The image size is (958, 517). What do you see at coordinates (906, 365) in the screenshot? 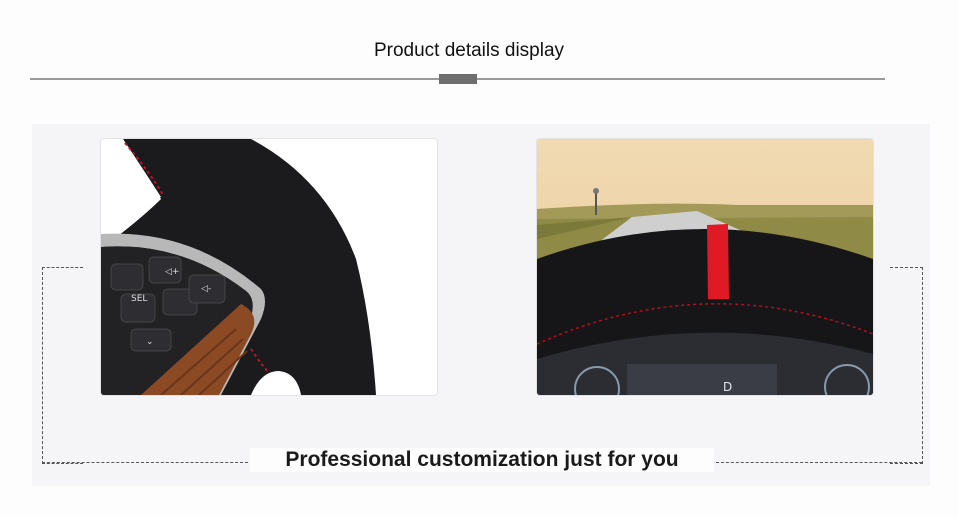
I see `dashed-frame-right` at bounding box center [906, 365].